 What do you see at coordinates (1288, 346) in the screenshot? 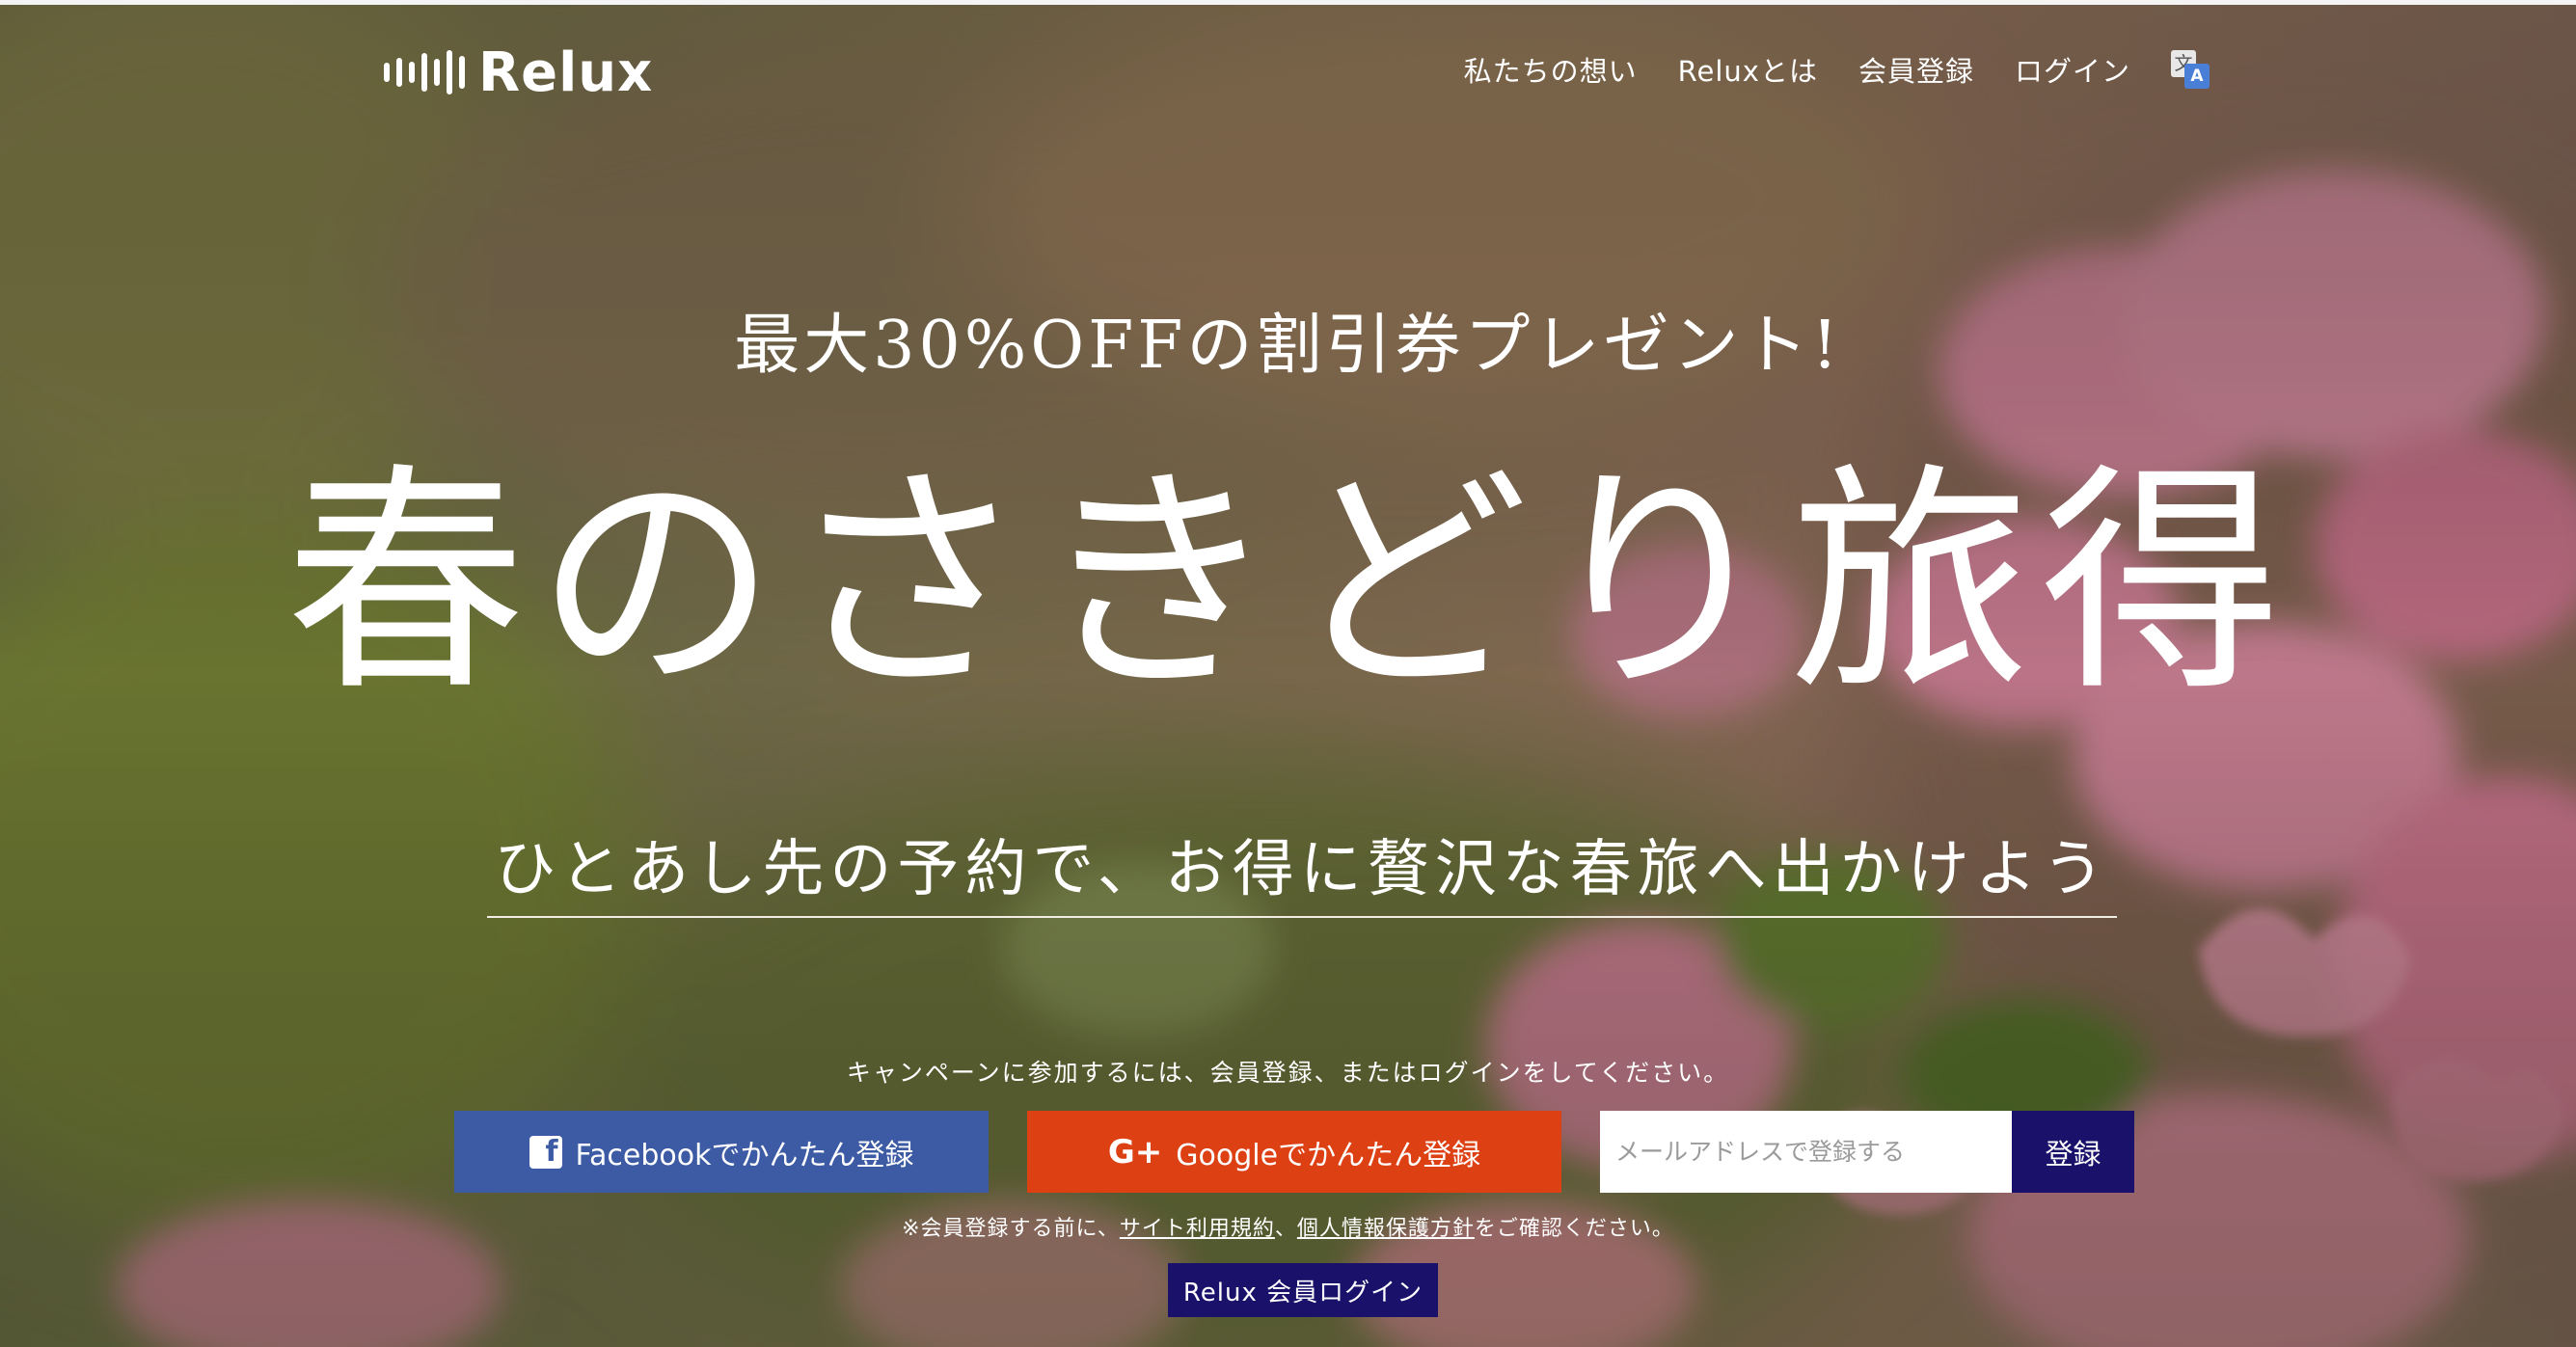
I see `campaign-subtitle: 最大30%OFFの割引券プレゼント!` at bounding box center [1288, 346].